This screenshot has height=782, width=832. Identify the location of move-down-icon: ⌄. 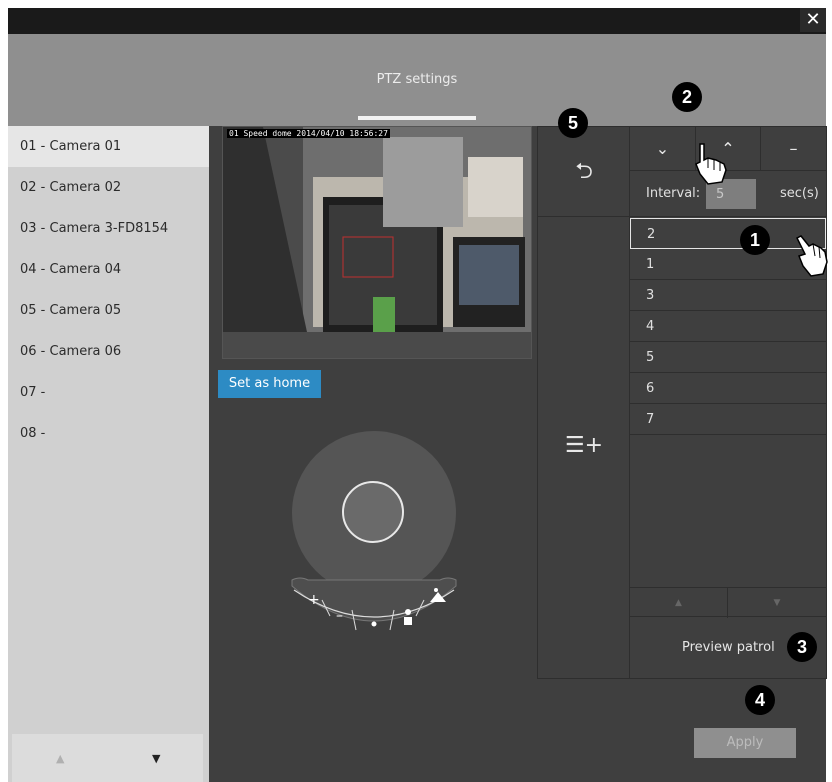
(663, 149).